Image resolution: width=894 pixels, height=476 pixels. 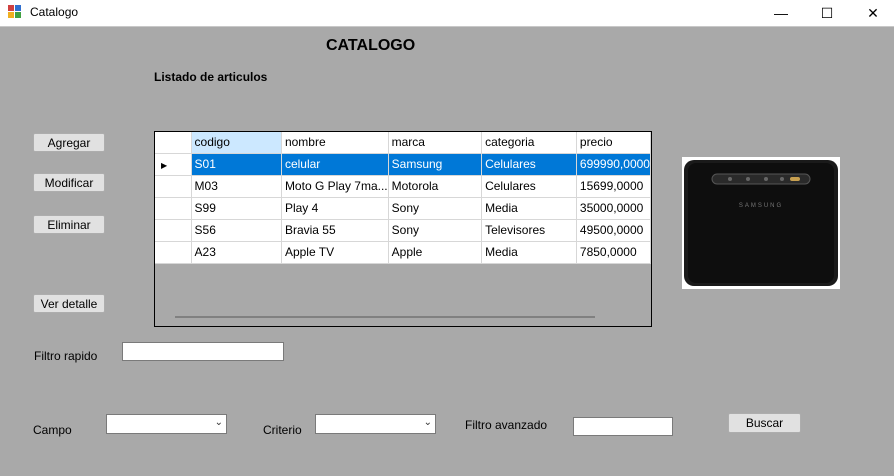 I want to click on table-cell: Play 4, so click(x=335, y=208).